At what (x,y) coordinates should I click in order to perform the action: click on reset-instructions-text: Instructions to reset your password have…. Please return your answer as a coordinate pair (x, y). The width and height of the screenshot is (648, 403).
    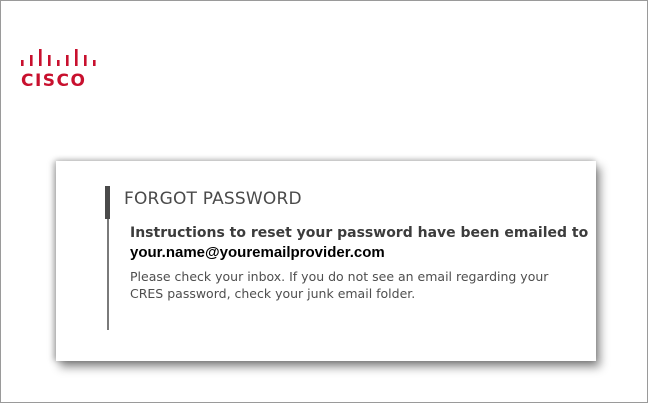
    Looking at the image, I should click on (359, 233).